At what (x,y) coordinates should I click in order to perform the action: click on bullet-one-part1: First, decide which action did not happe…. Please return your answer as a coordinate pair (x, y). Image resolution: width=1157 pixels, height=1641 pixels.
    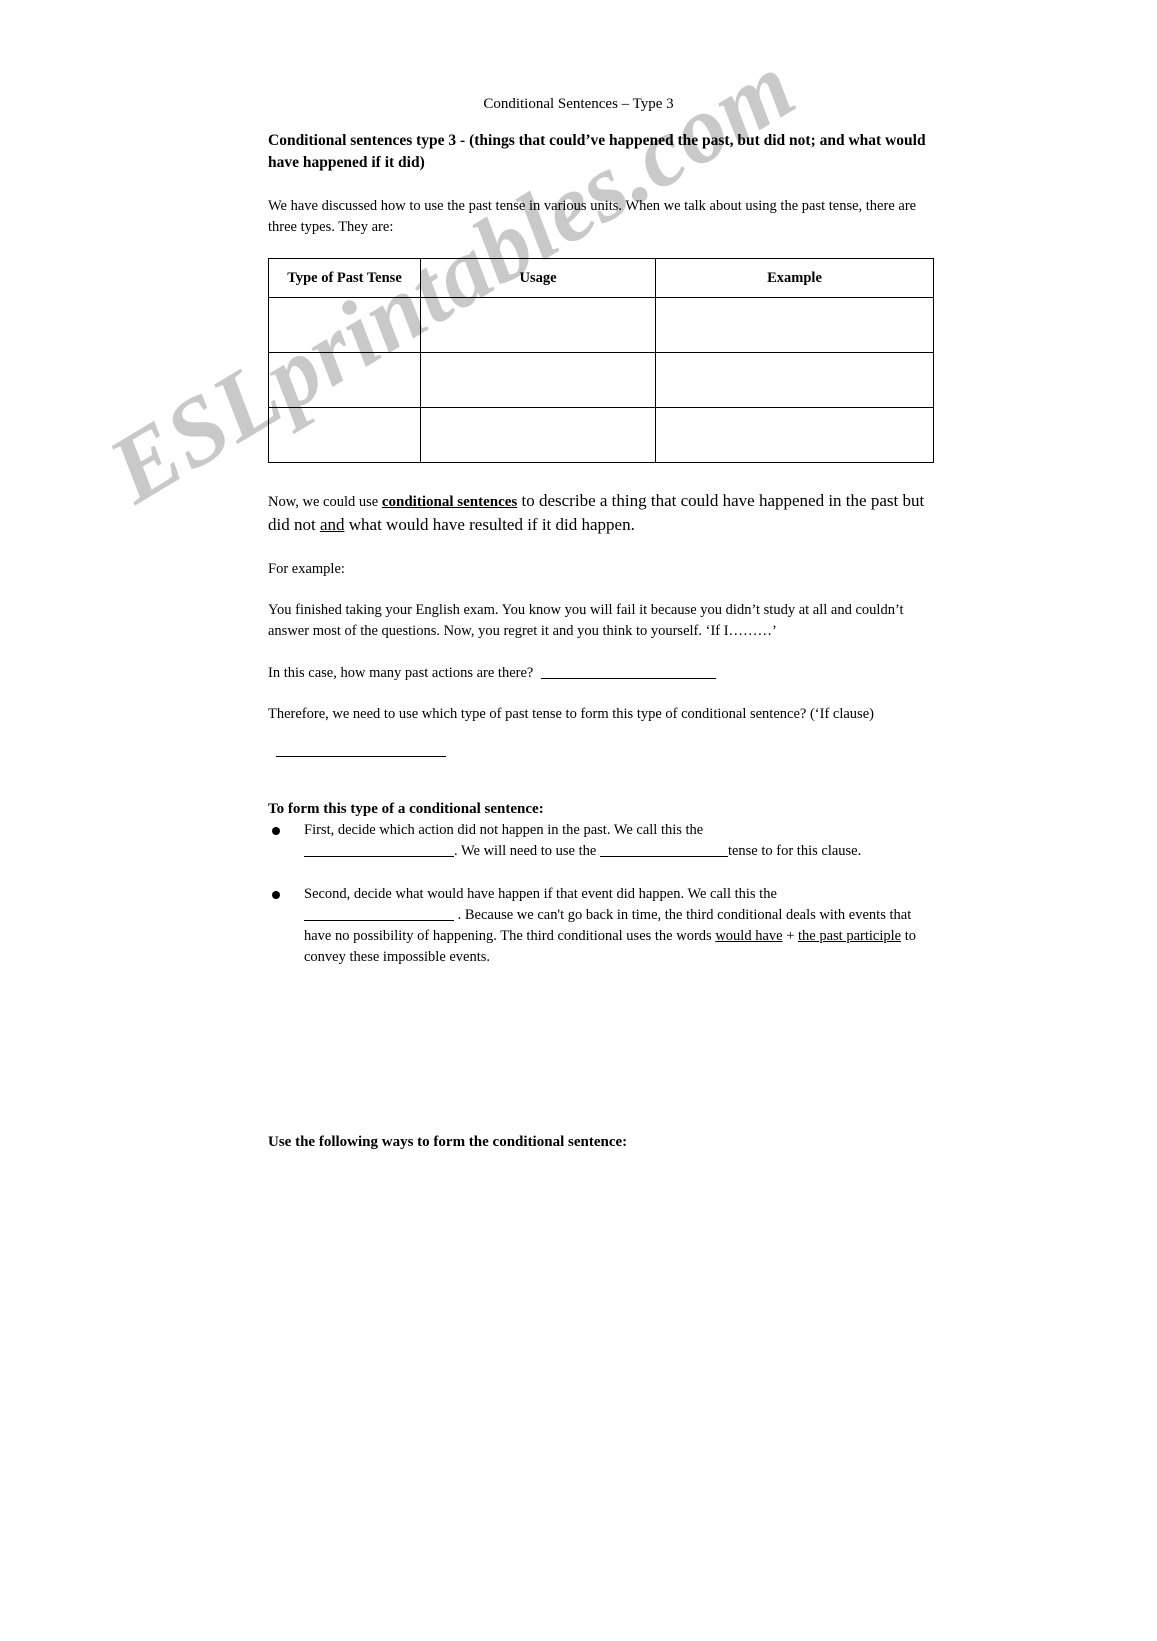
    Looking at the image, I should click on (504, 829).